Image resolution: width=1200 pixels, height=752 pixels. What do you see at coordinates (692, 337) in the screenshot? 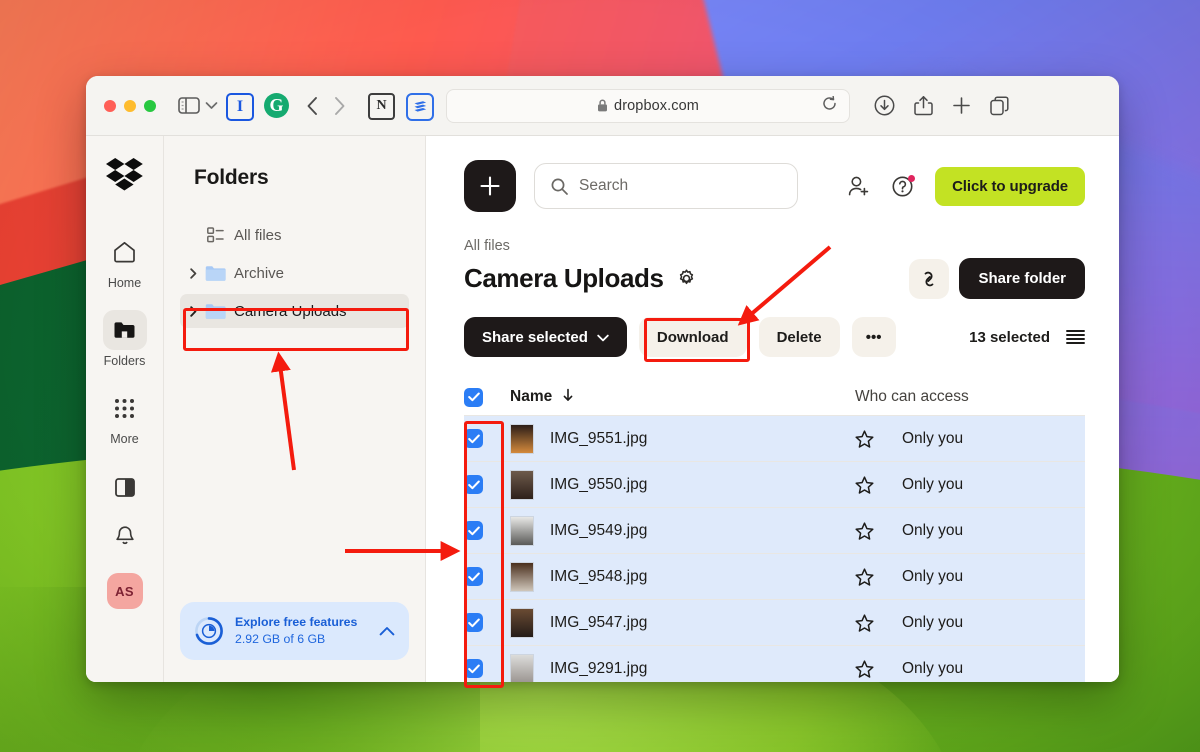
I see `download-button: Download` at bounding box center [692, 337].